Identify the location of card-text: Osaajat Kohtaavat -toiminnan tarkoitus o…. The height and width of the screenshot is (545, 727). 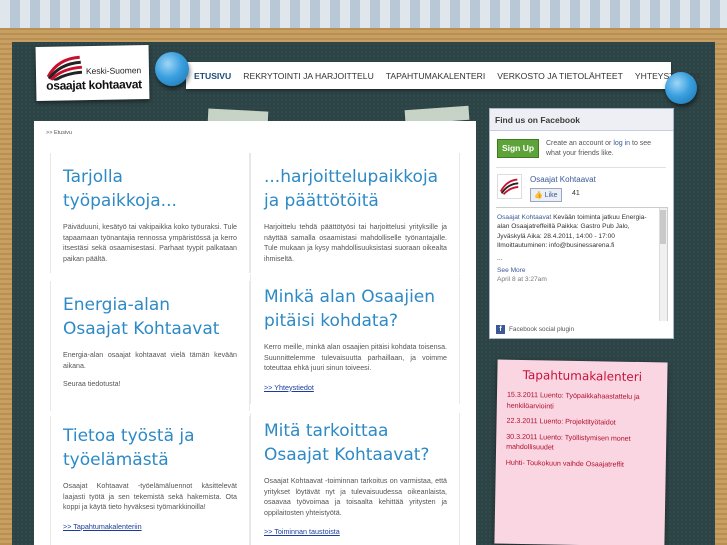
(355, 497).